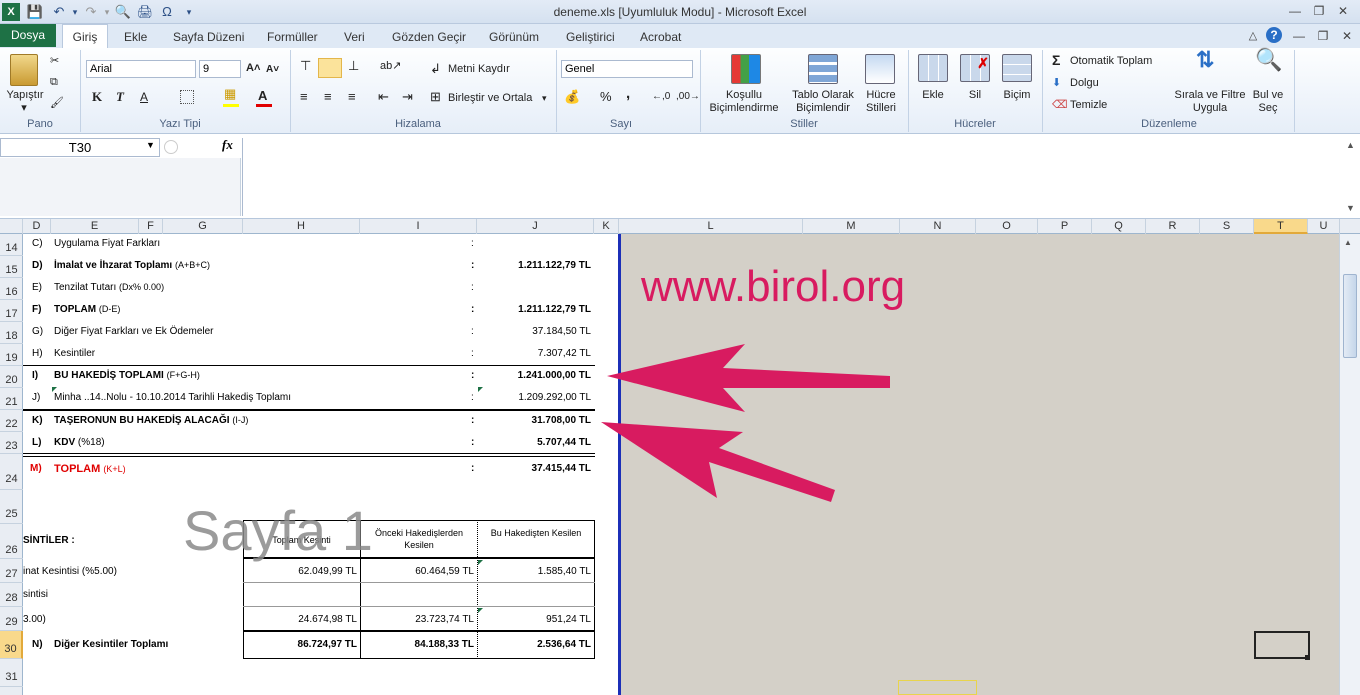  Describe the element at coordinates (49, 540) in the screenshot. I see `deductions-title: SİNTİLER :` at that location.